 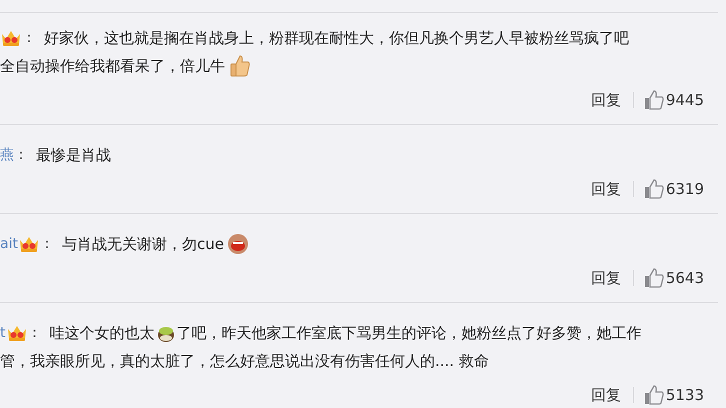 I want to click on comment-text: 最惨是肖战, so click(x=73, y=155).